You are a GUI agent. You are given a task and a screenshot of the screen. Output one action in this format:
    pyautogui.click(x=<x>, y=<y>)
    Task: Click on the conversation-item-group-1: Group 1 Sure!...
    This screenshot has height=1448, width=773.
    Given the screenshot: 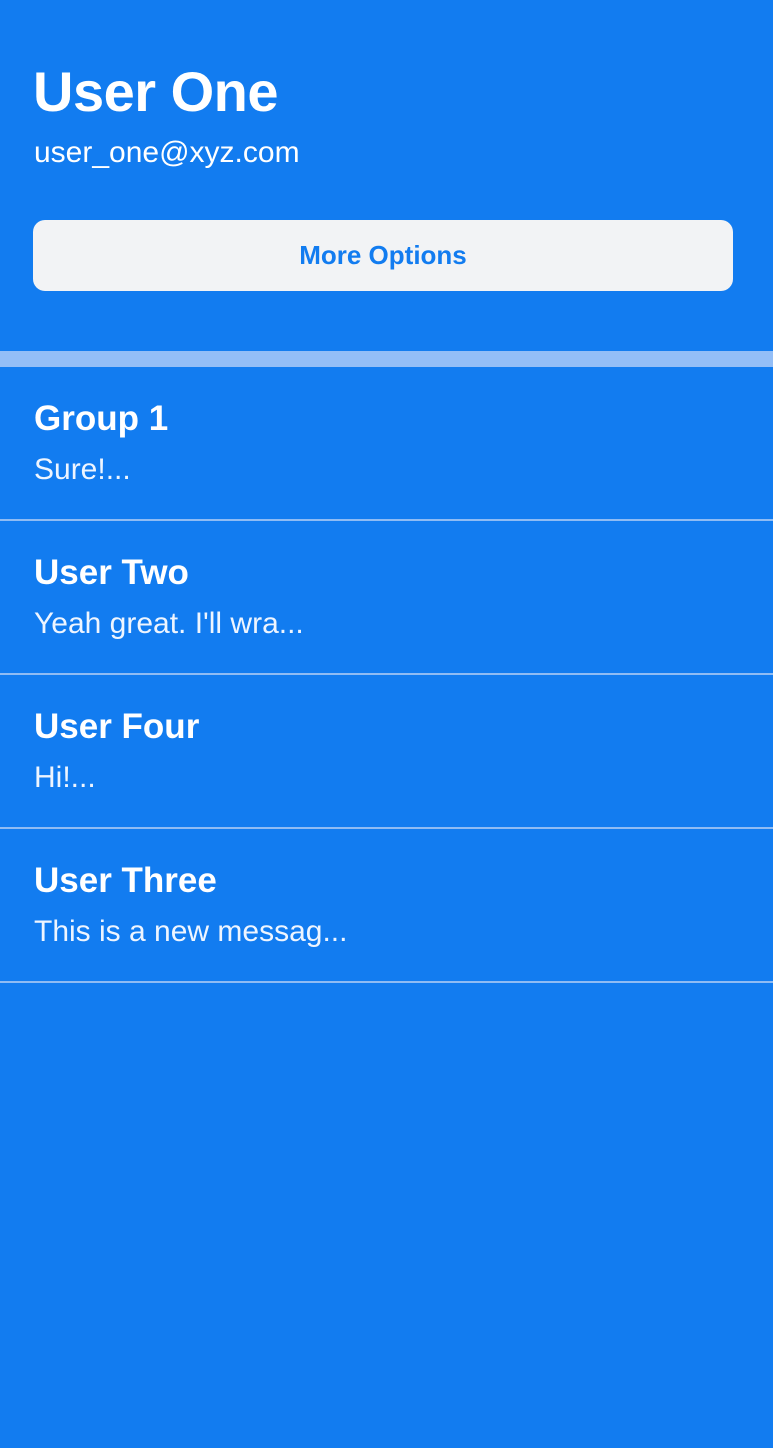 What is the action you would take?
    pyautogui.click(x=386, y=444)
    